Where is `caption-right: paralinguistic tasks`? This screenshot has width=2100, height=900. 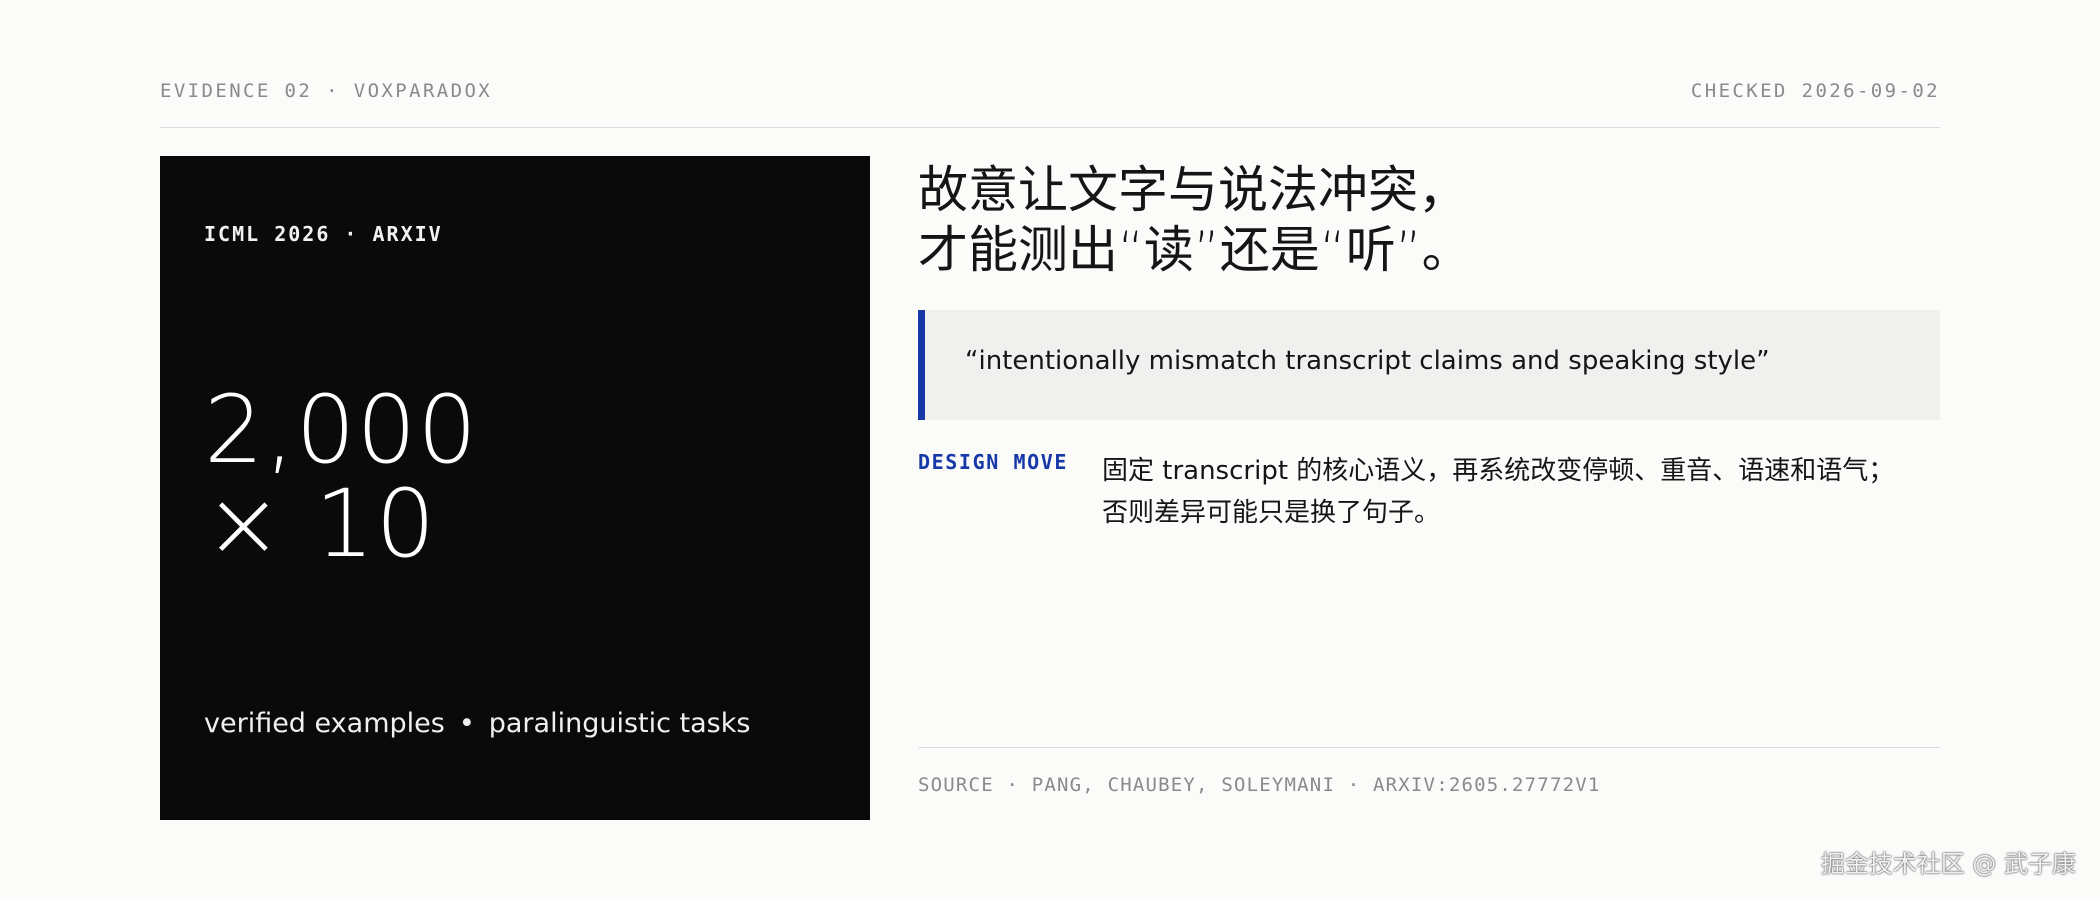
caption-right: paralinguistic tasks is located at coordinates (619, 723).